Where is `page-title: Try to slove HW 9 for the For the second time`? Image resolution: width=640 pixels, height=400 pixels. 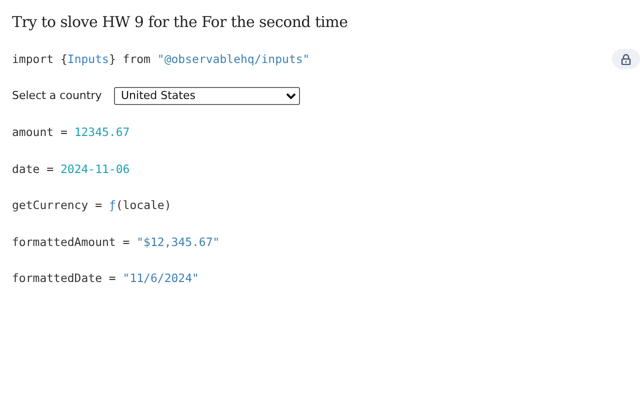
page-title: Try to slove HW 9 for the For the second time is located at coordinates (180, 22).